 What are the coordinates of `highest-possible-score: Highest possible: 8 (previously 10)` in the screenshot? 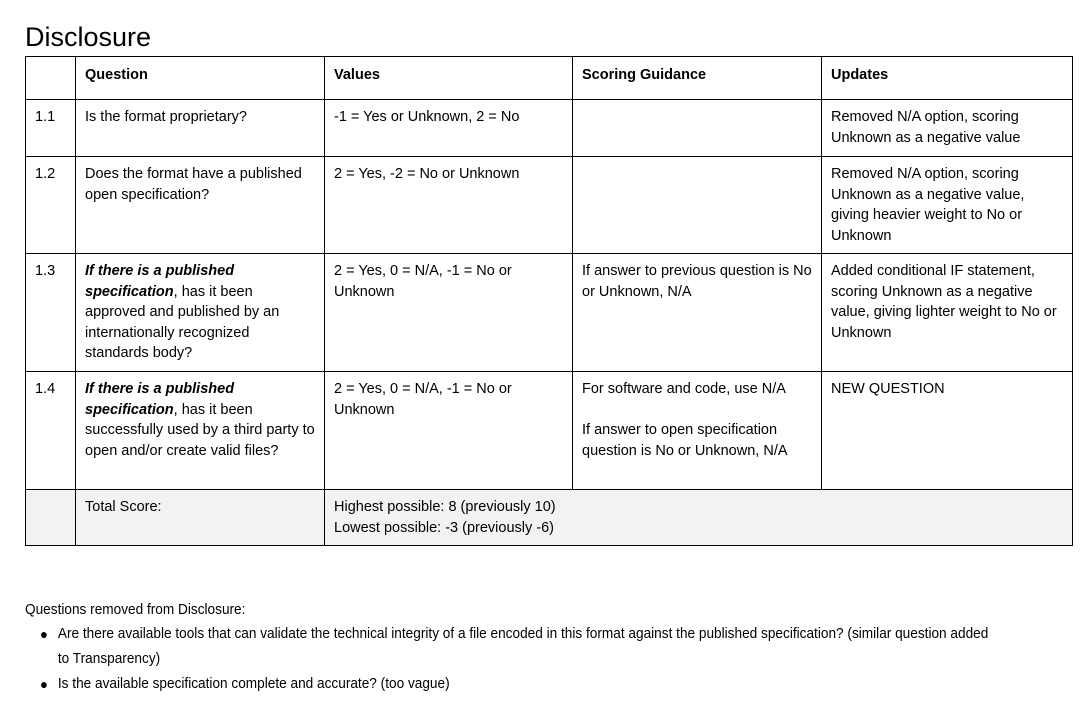 It's located at (445, 507).